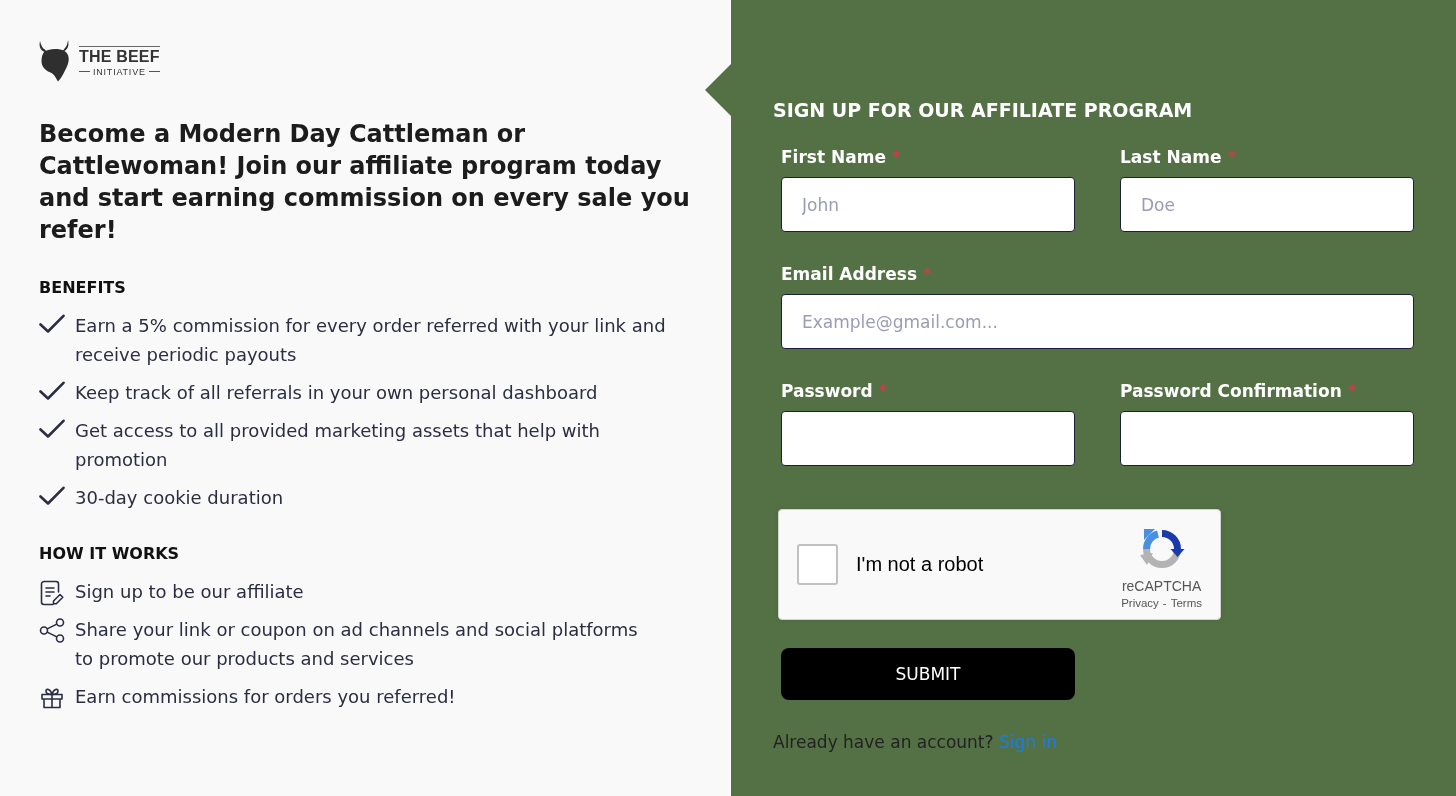 This screenshot has height=796, width=1456. Describe the element at coordinates (357, 644) in the screenshot. I see `step-text: Share your link or coupon on ad channels and social platforms to promote our products and services` at that location.